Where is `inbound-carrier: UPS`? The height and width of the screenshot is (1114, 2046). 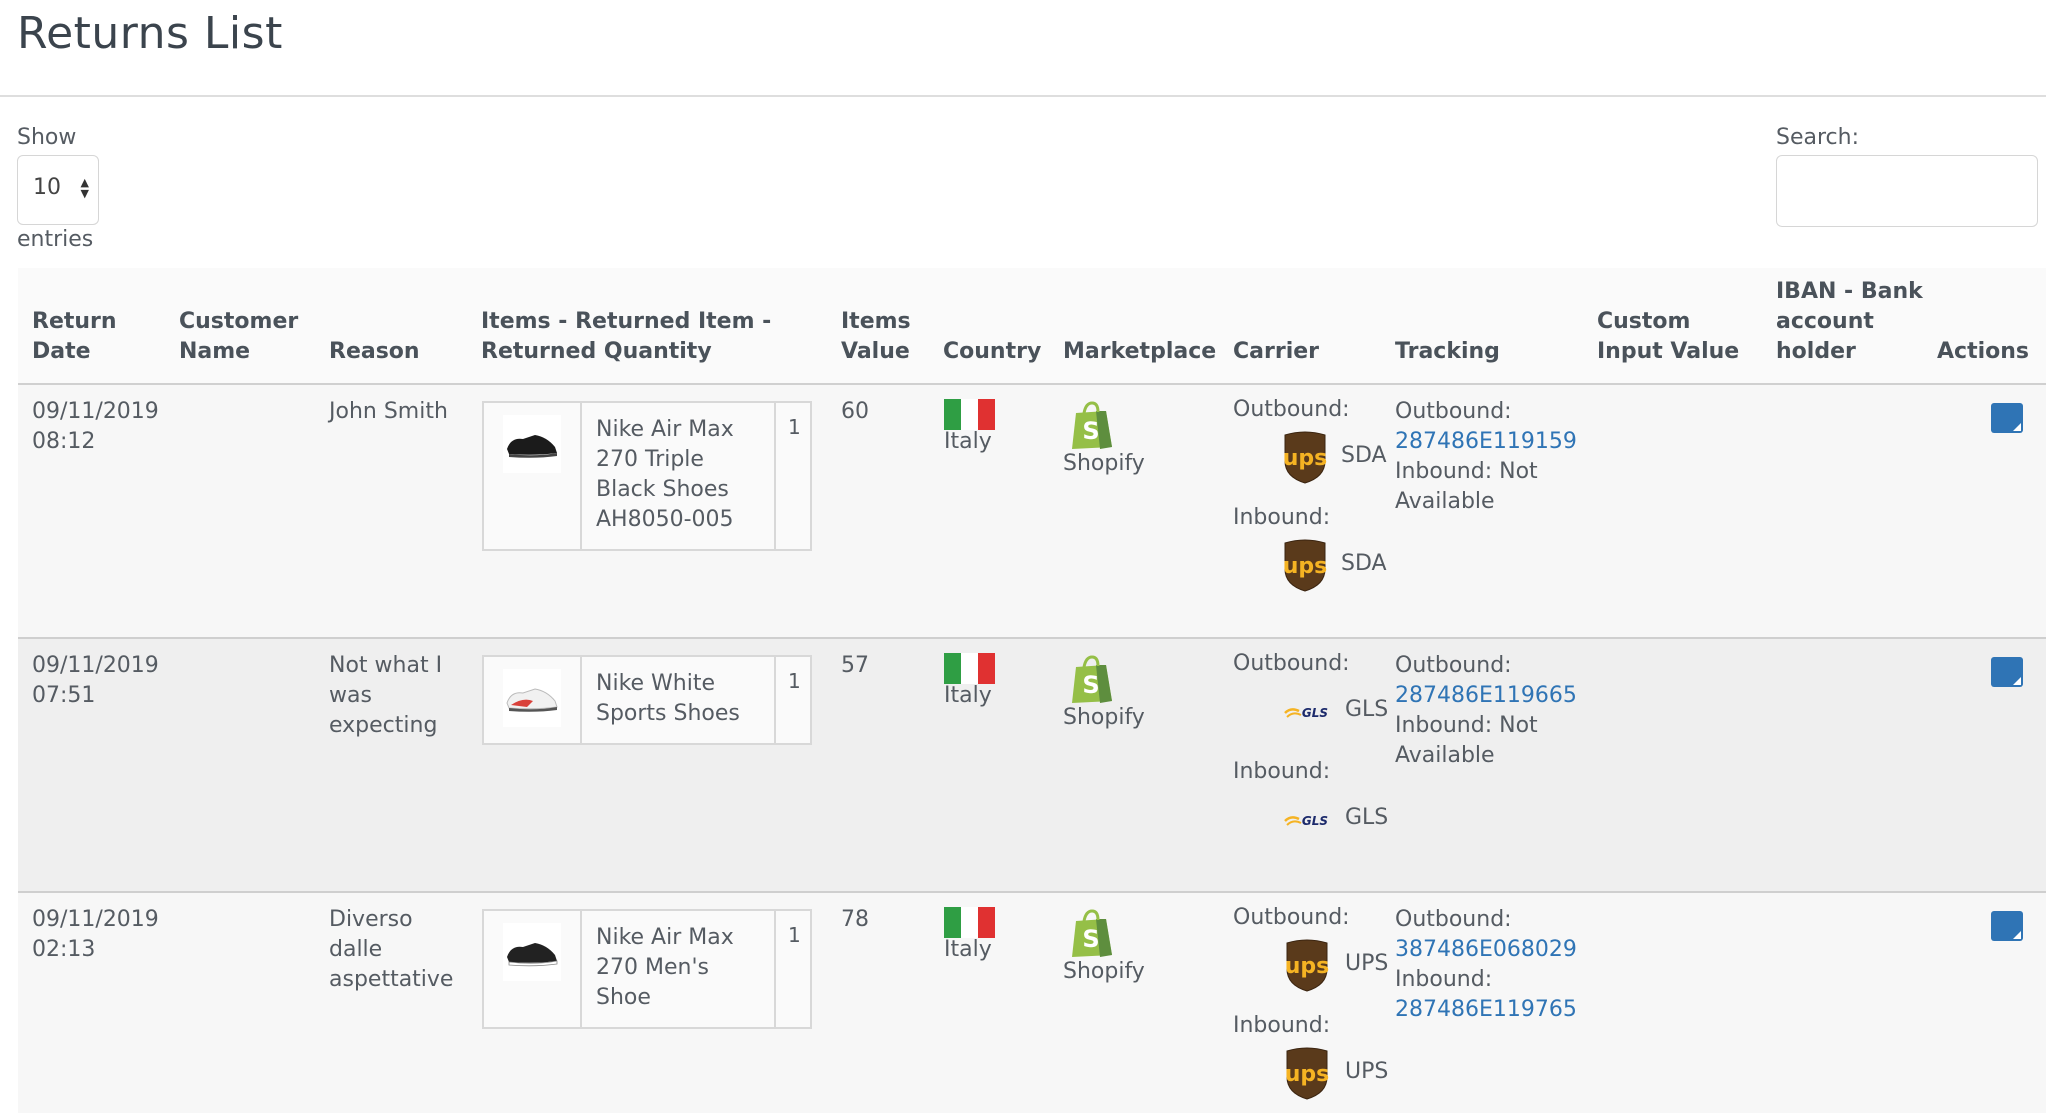
inbound-carrier: UPS is located at coordinates (1367, 1071).